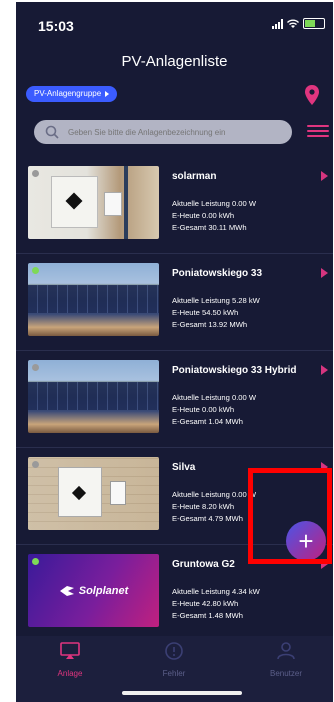 The height and width of the screenshot is (702, 334). I want to click on total-value: 30.11 MWh, so click(227, 227).